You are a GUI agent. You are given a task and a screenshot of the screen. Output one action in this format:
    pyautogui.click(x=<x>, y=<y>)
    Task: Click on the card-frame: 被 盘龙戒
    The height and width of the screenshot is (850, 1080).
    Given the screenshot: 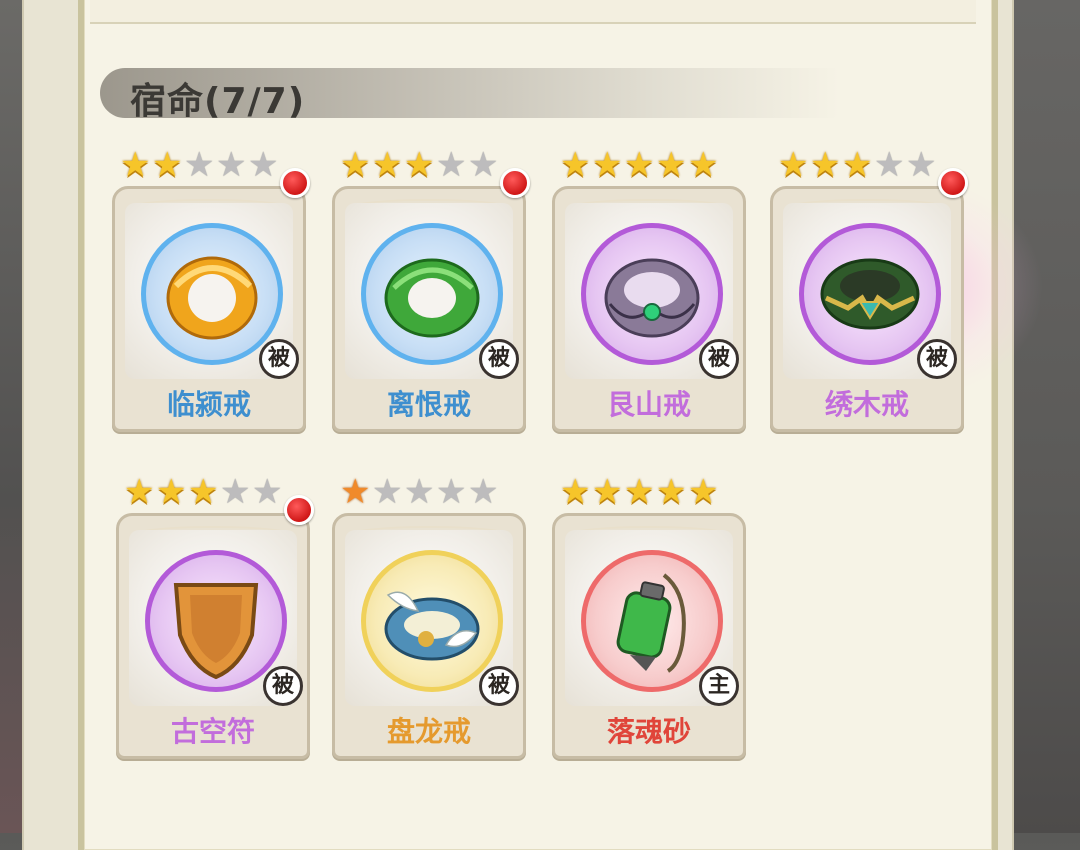 What is the action you would take?
    pyautogui.click(x=429, y=636)
    